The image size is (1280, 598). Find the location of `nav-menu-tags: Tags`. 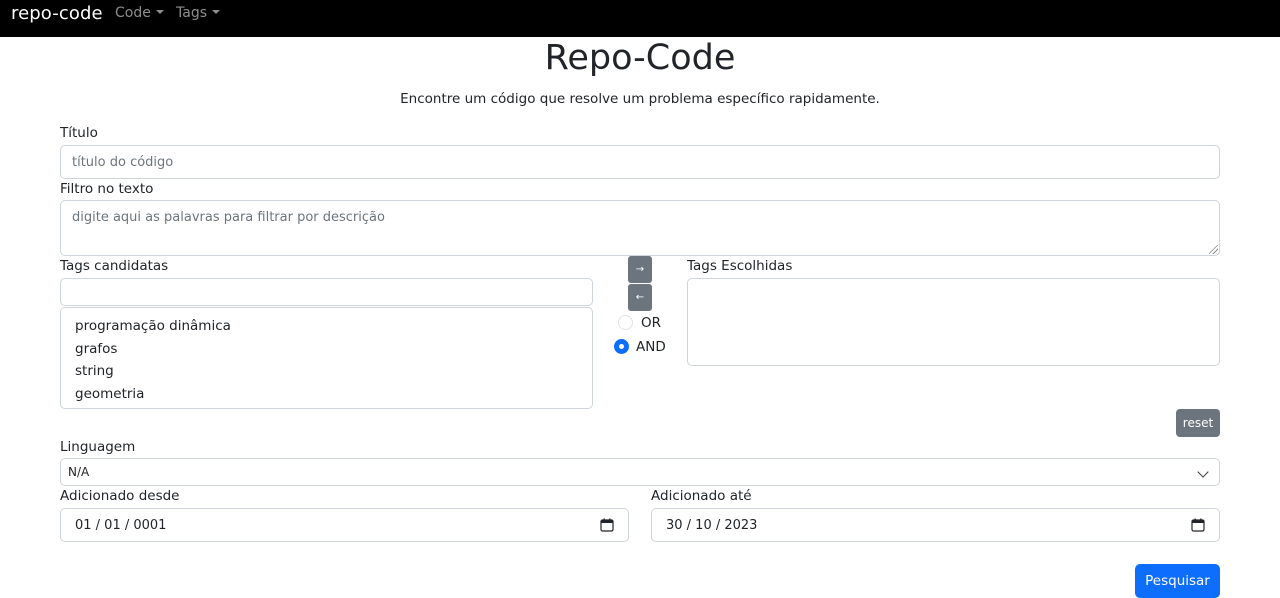

nav-menu-tags: Tags is located at coordinates (198, 13).